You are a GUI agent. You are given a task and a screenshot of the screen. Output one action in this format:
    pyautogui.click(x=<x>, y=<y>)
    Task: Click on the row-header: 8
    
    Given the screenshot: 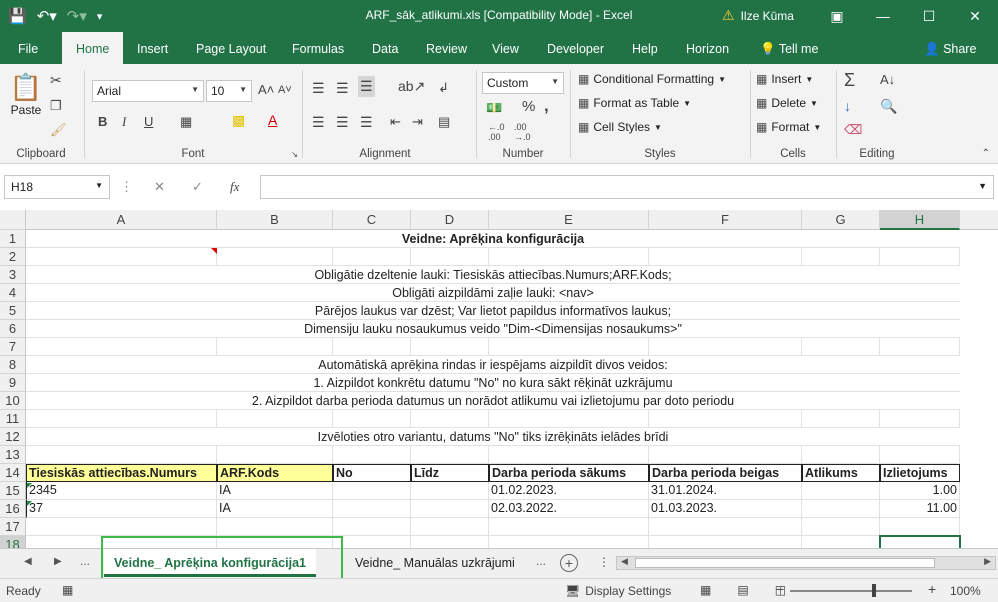 What is the action you would take?
    pyautogui.click(x=13, y=365)
    